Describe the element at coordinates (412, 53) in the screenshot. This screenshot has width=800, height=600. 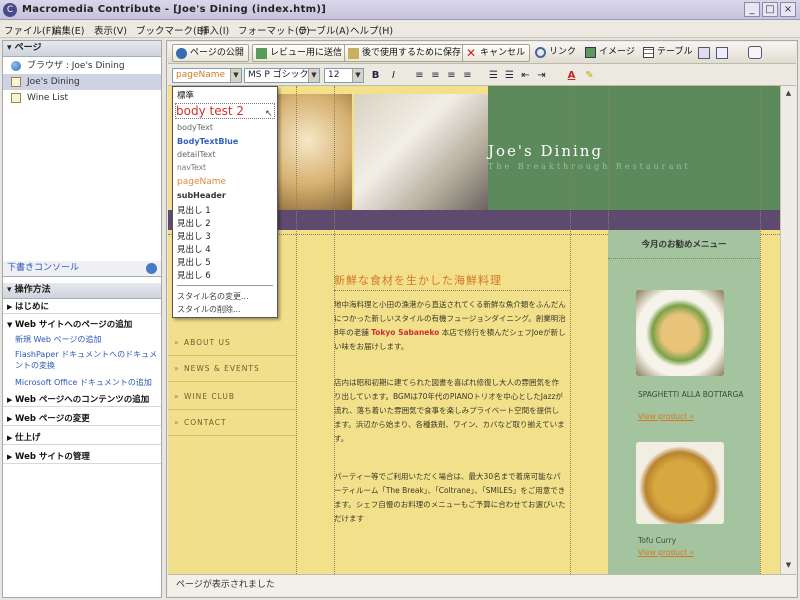
I see `save-later-label: 後で使用するために保存` at that location.